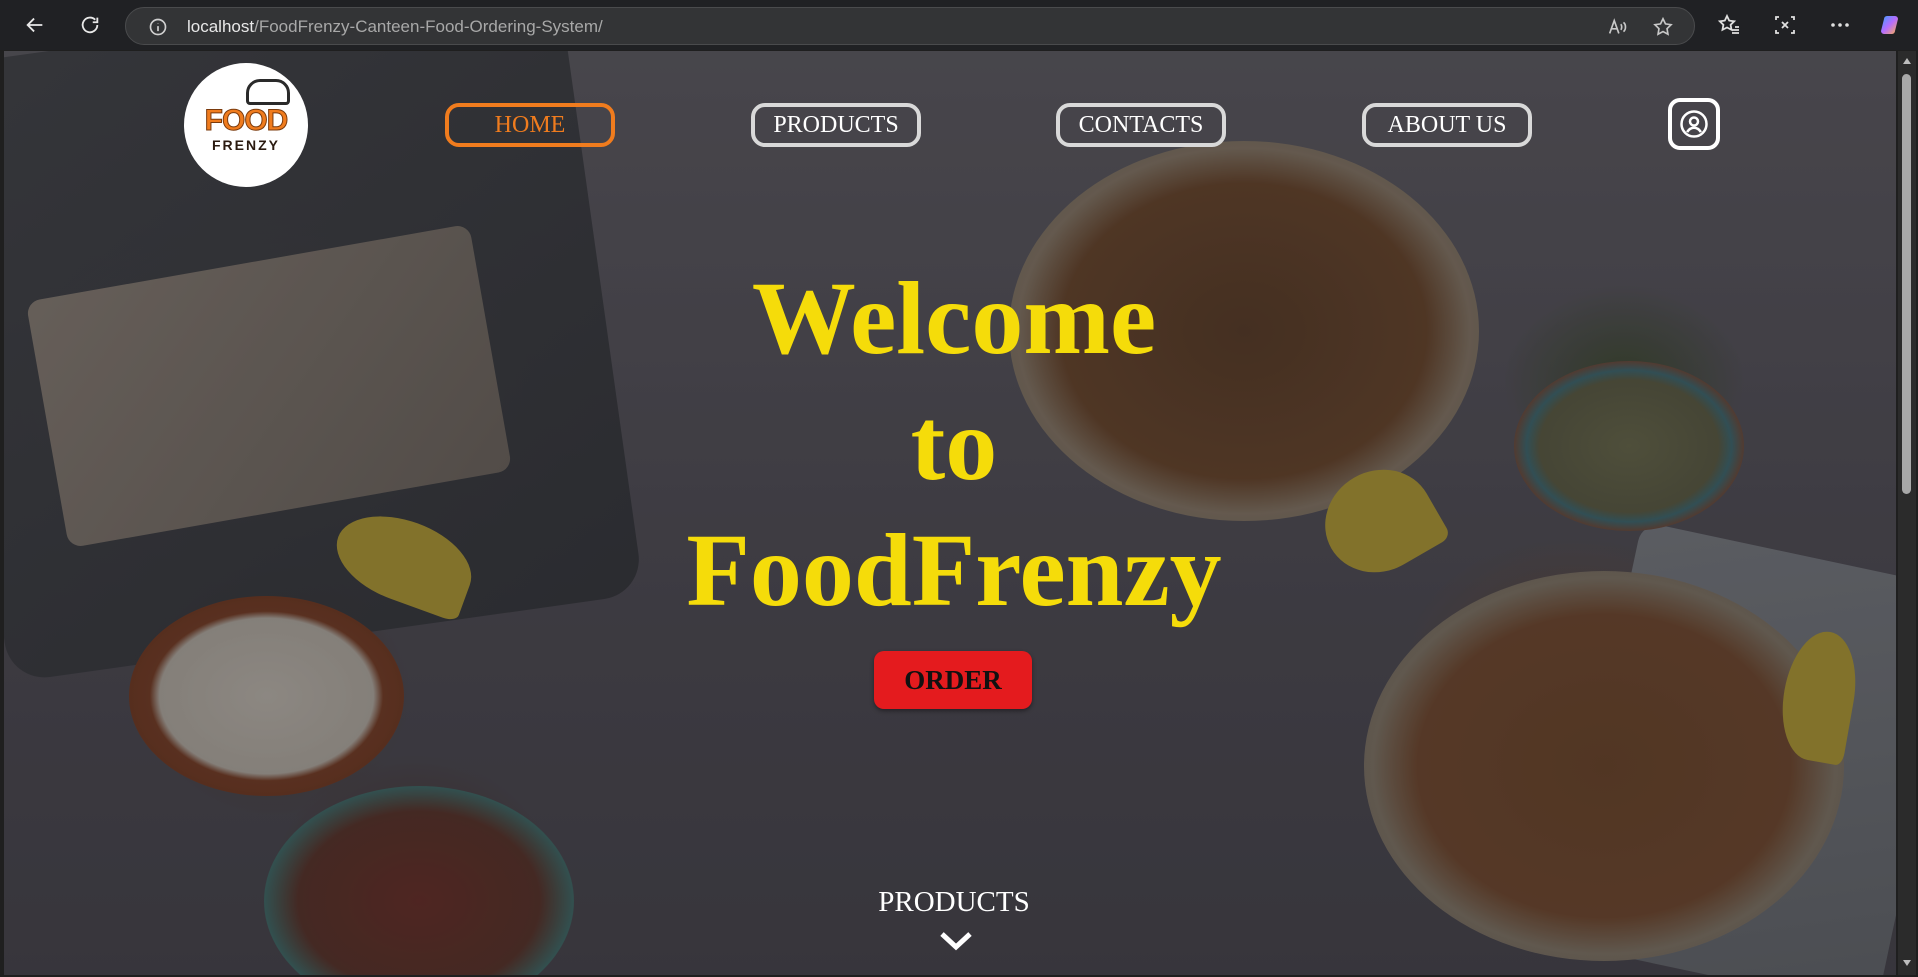  I want to click on favorites-icon, so click(1729, 25).